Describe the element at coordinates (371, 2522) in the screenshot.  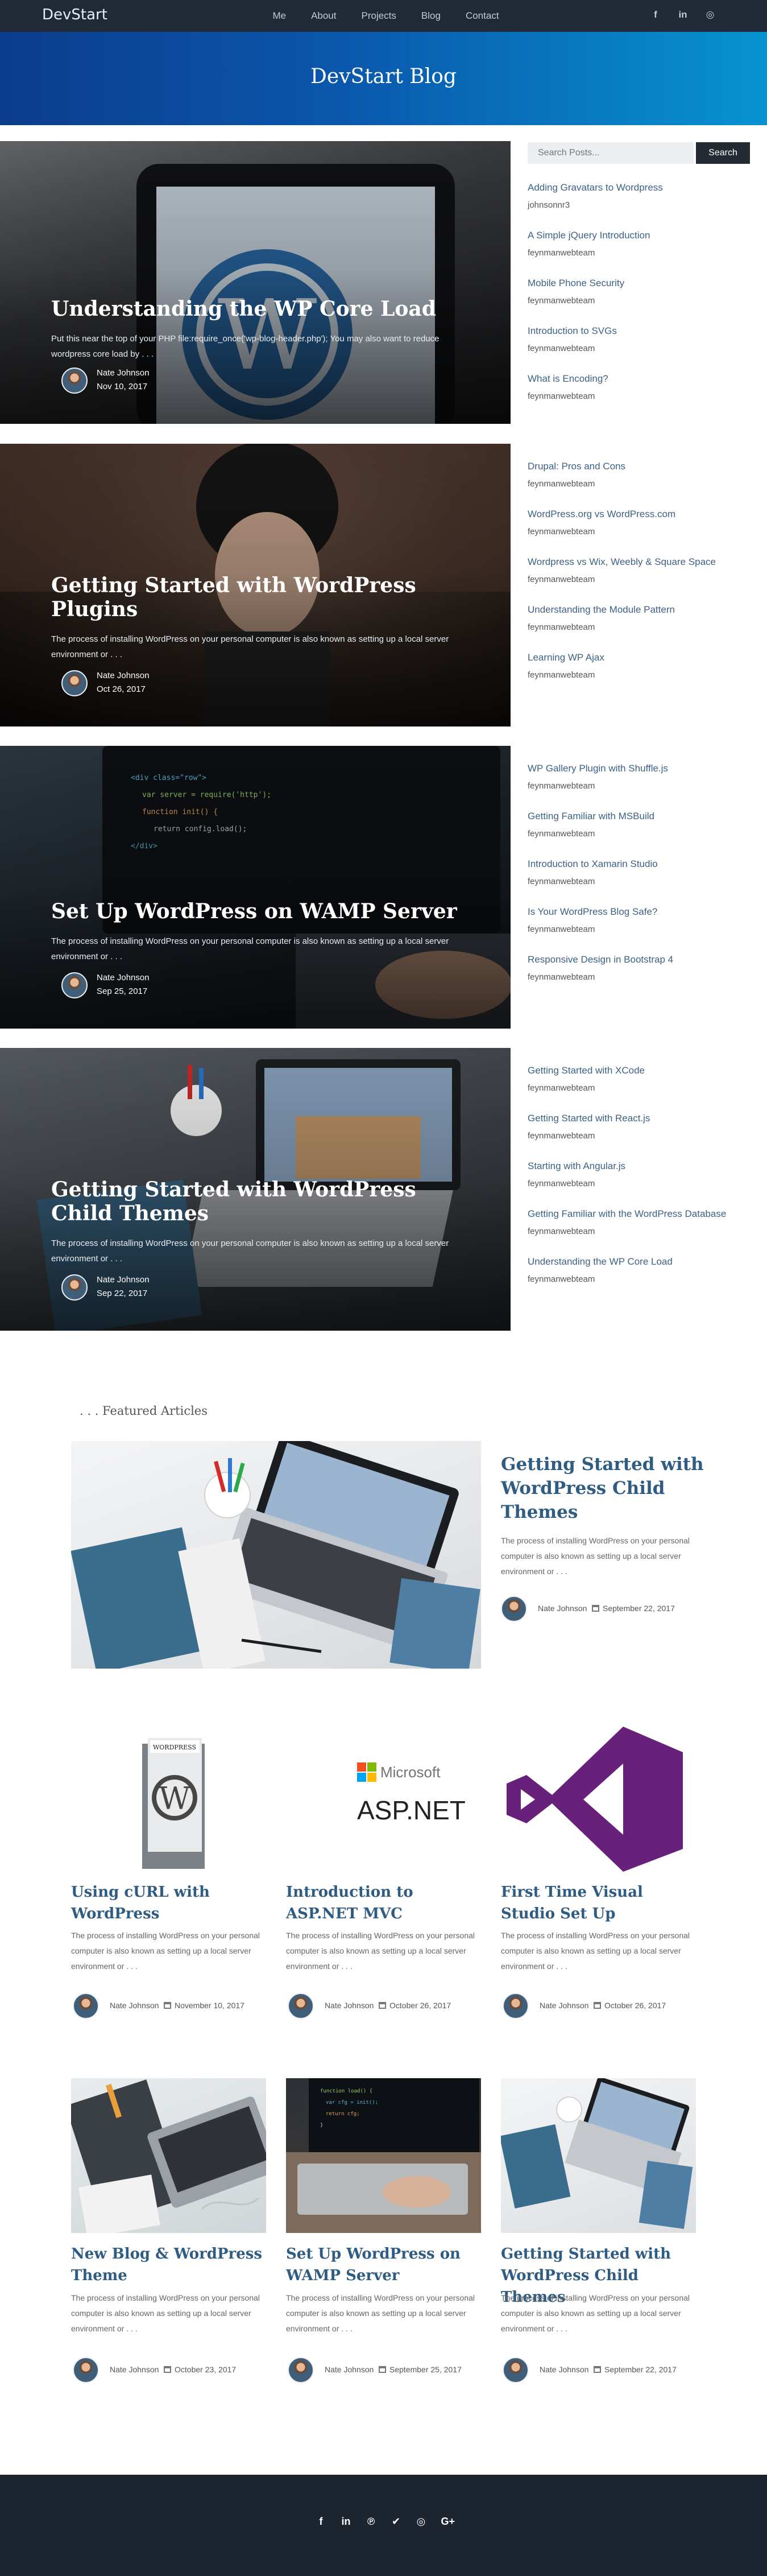
I see `pinterest-icon: ℗` at that location.